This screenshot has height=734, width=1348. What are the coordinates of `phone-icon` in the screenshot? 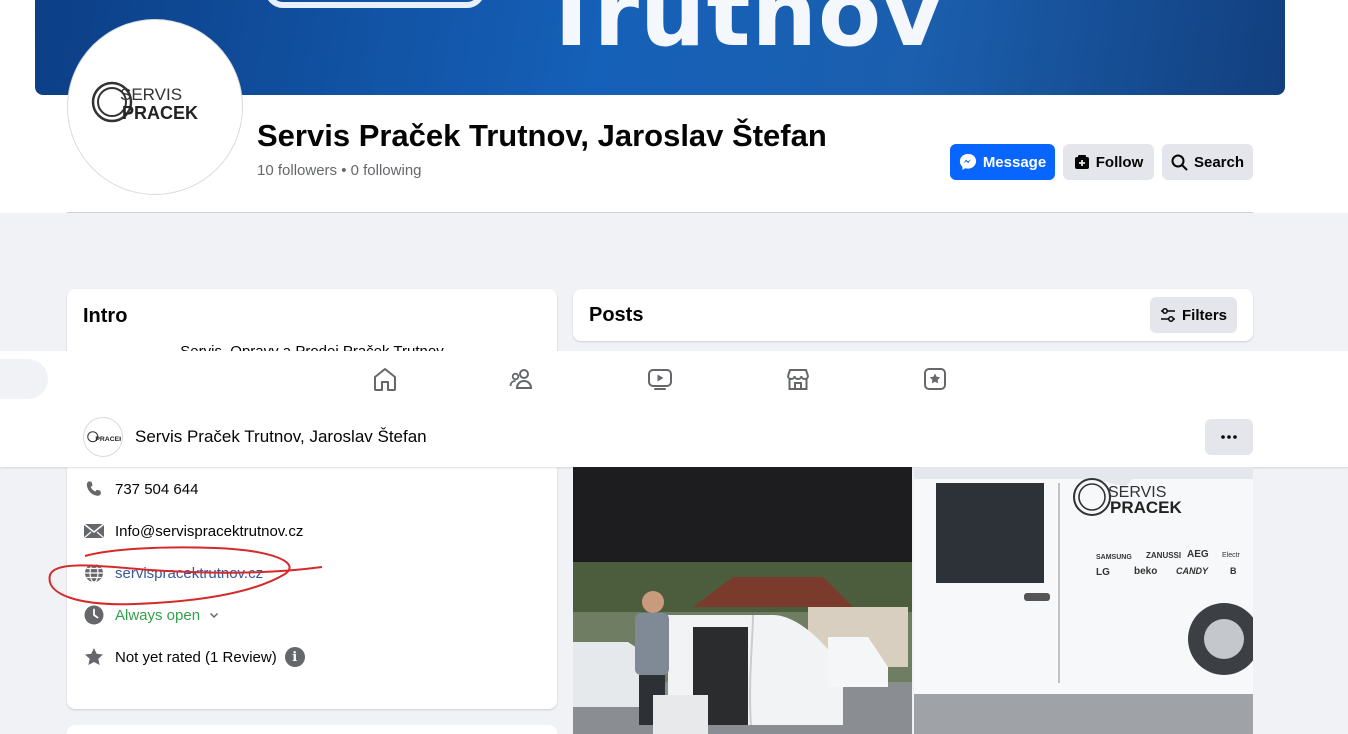 It's located at (94, 489).